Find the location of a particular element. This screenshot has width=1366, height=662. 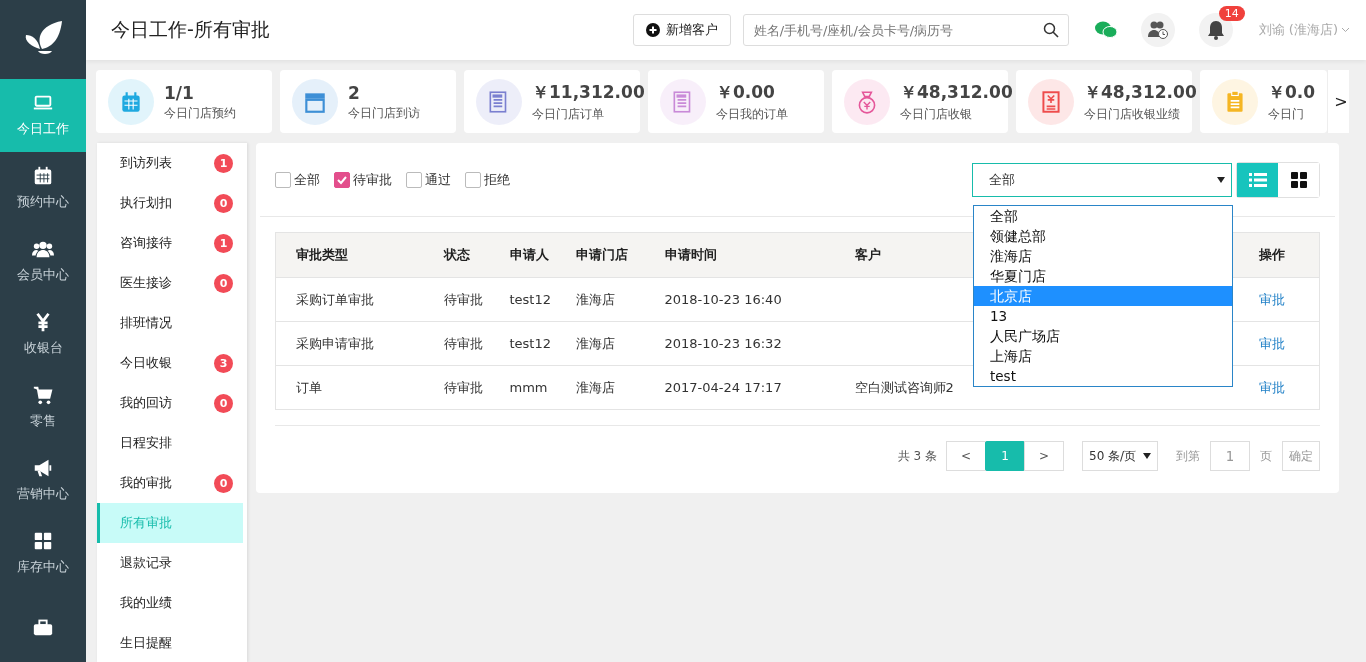

submenu-item: 日程安排 is located at coordinates (172, 443).